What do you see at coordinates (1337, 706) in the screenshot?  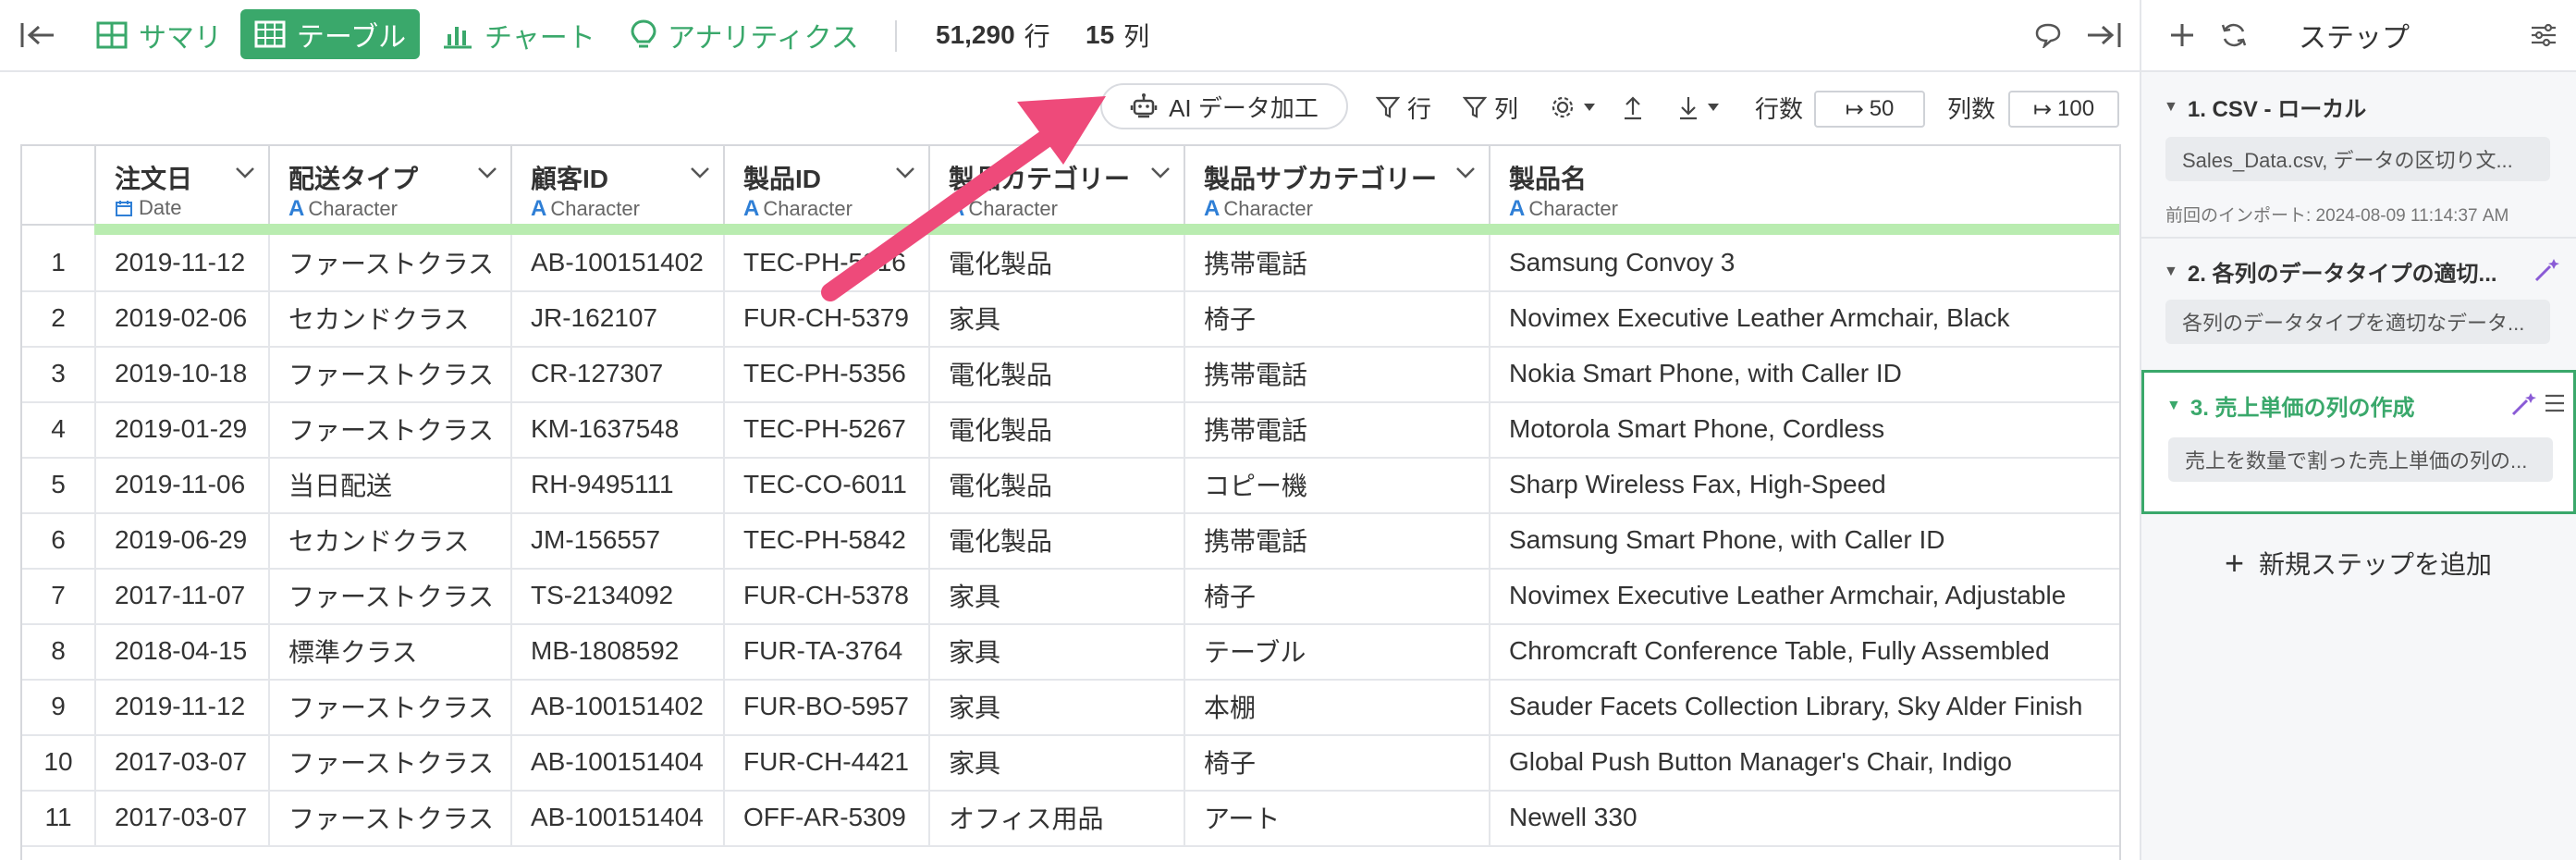 I see `cell-product-subcategory: 本棚` at bounding box center [1337, 706].